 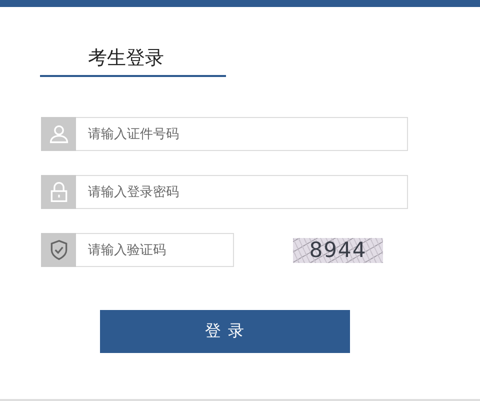 What do you see at coordinates (133, 61) in the screenshot?
I see `login-title: 考生登录` at bounding box center [133, 61].